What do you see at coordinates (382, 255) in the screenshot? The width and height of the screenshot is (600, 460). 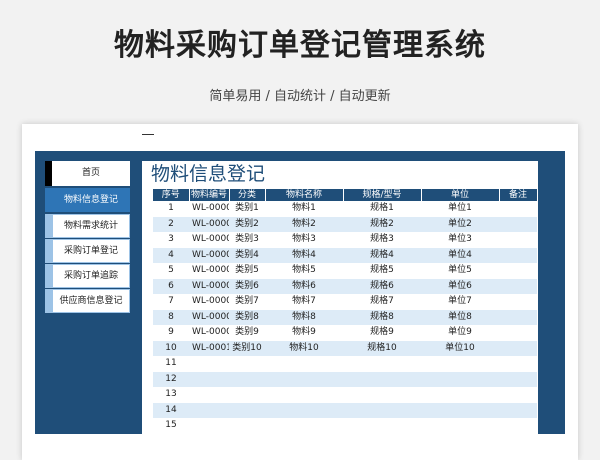 I see `table-cell: 规格4` at bounding box center [382, 255].